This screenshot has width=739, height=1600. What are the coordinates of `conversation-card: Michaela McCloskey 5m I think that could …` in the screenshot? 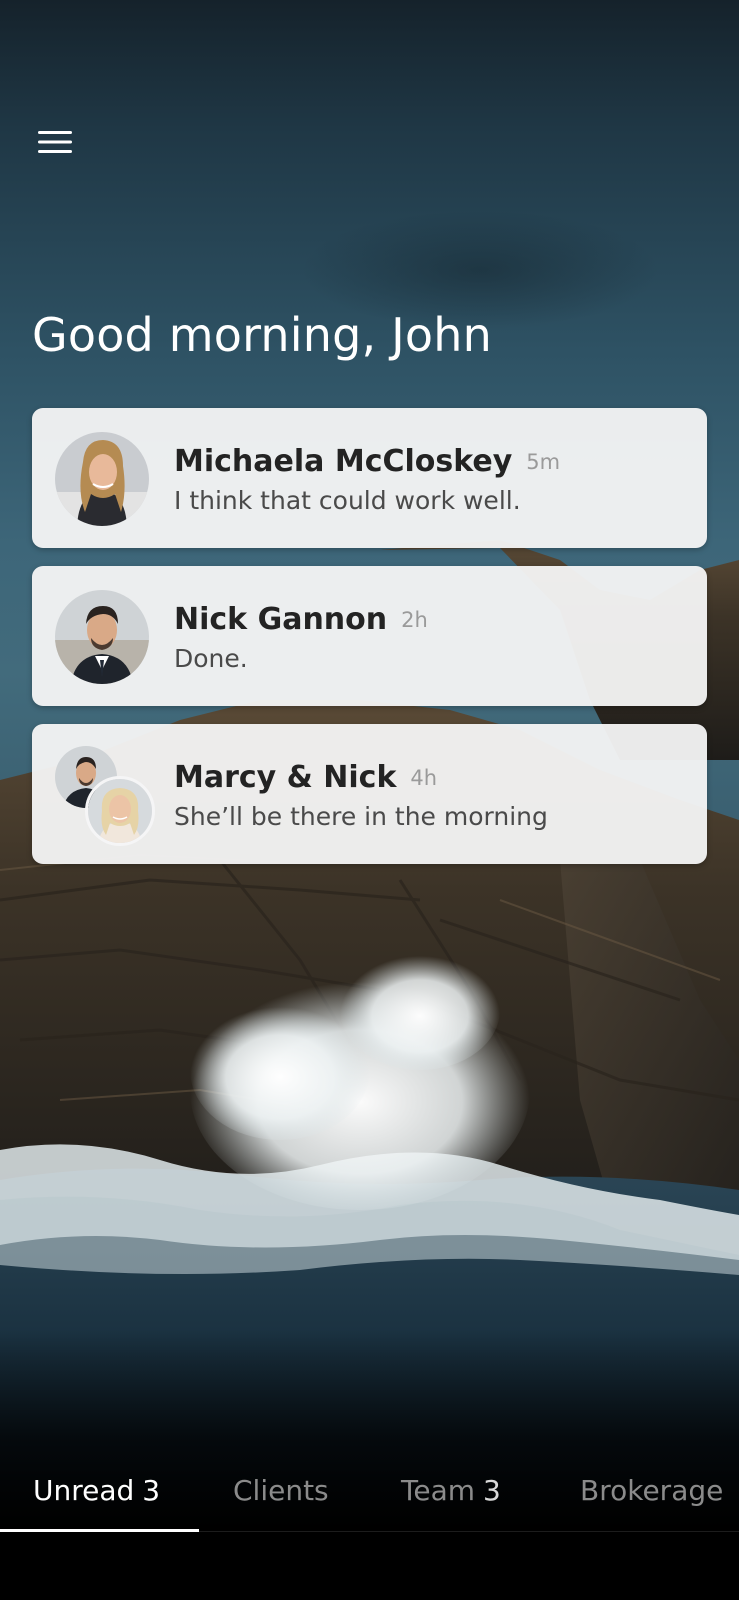 It's located at (369, 478).